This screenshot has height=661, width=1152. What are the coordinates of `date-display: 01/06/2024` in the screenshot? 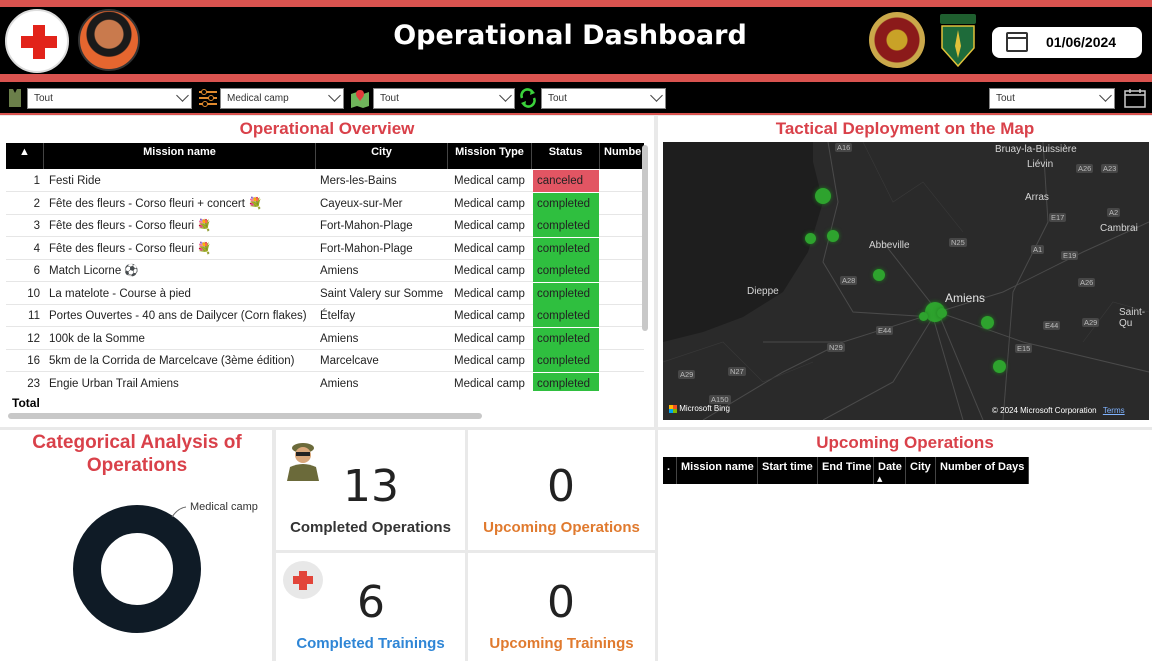 It's located at (1067, 42).